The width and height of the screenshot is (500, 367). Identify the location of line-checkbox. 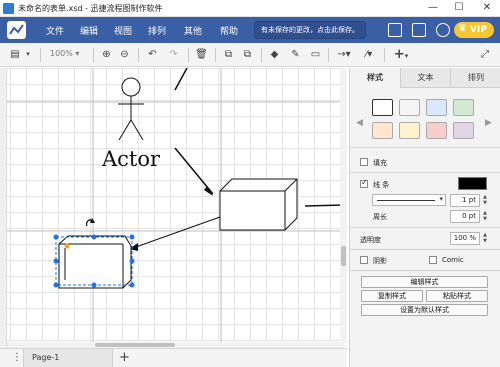
(364, 183).